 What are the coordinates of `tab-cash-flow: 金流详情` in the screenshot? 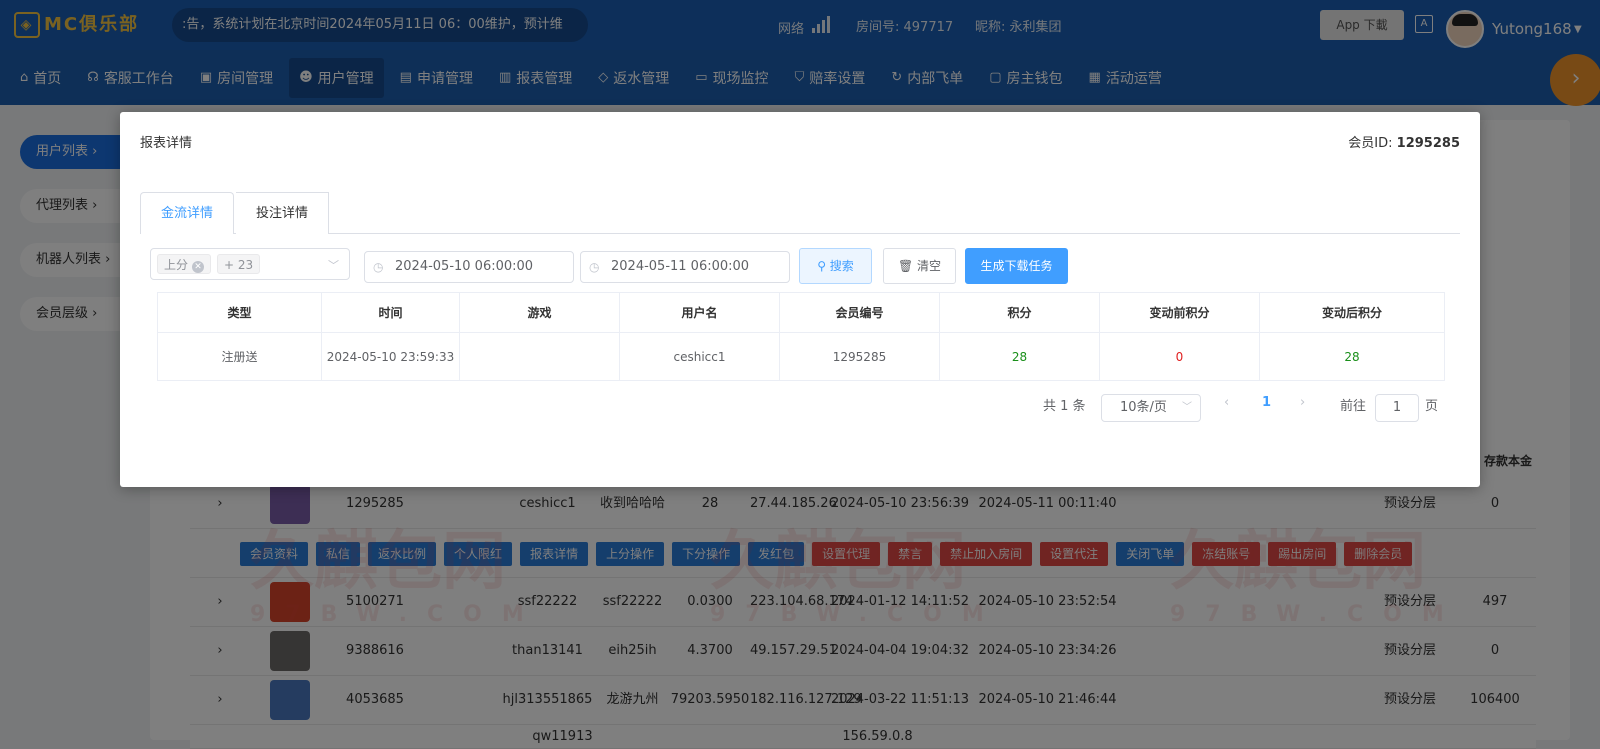 It's located at (187, 213).